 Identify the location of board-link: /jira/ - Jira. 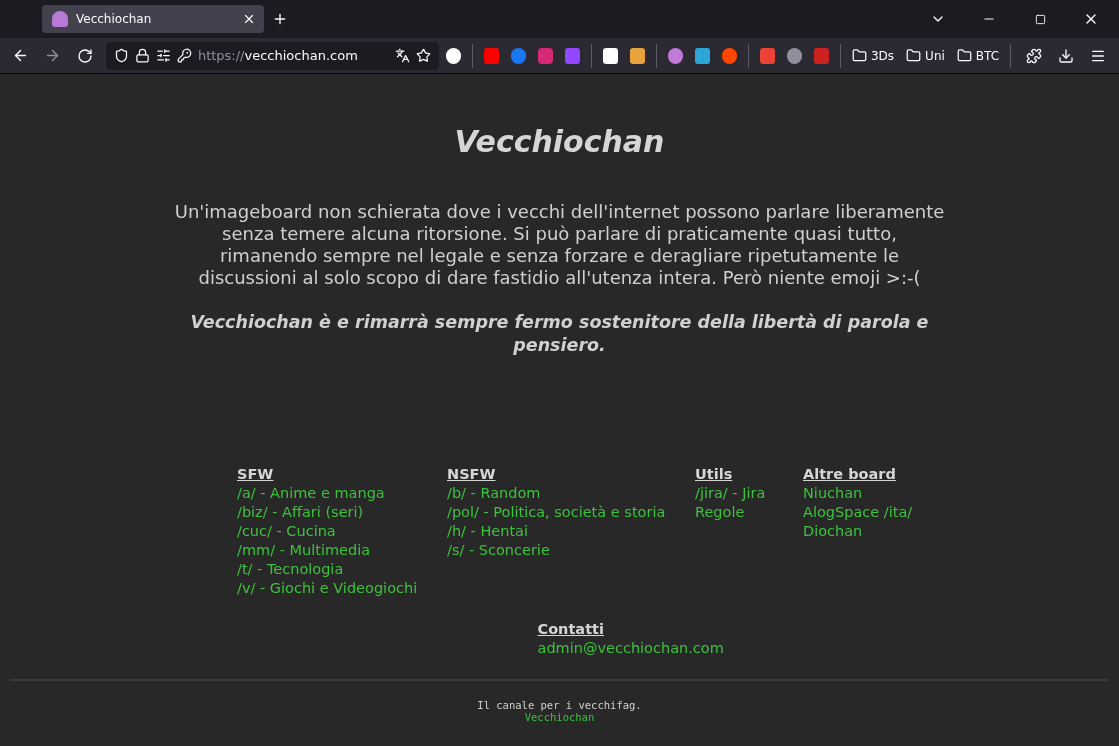
(749, 493).